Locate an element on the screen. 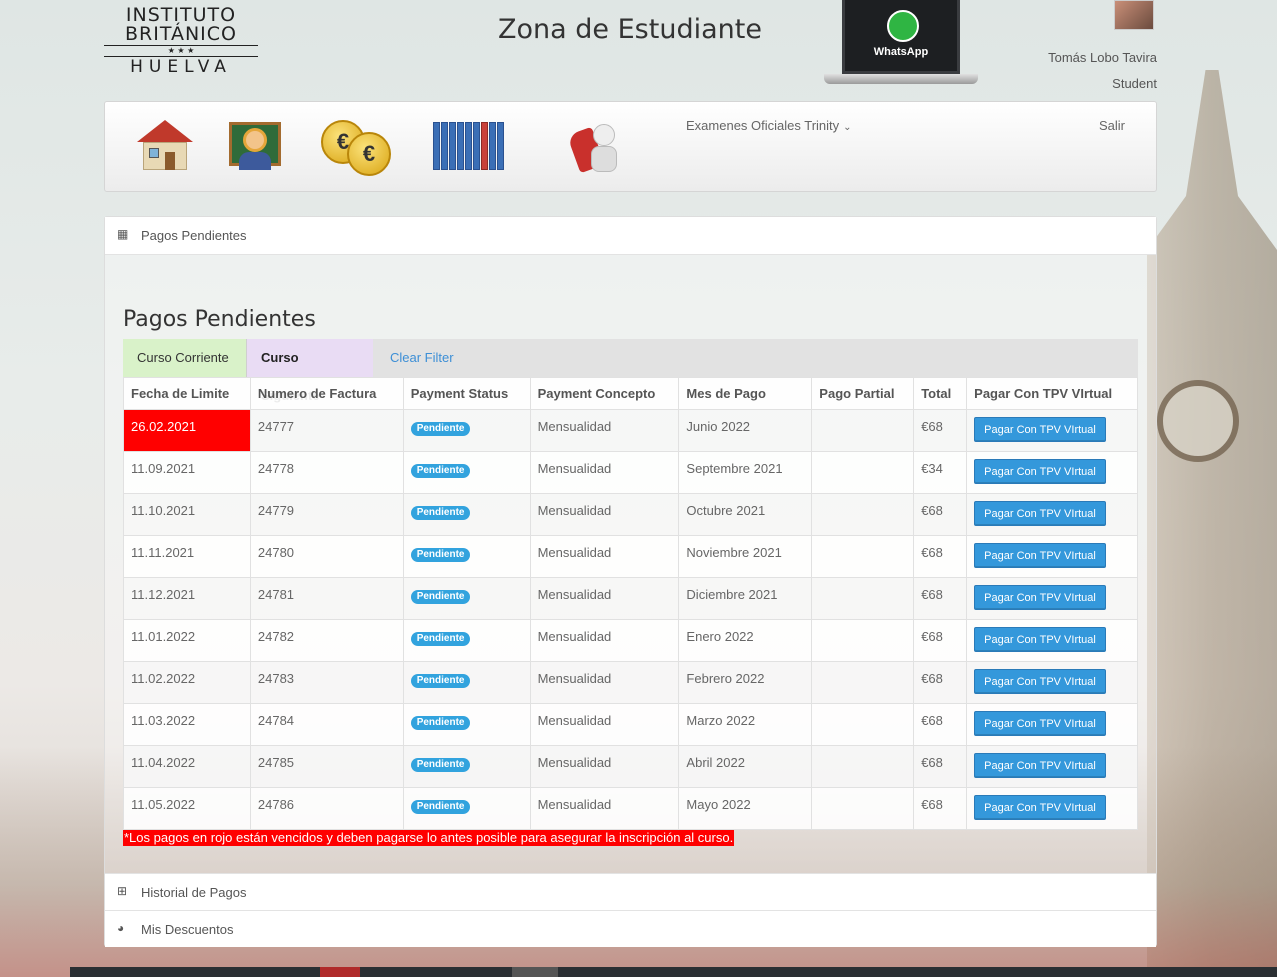 The width and height of the screenshot is (1277, 977). institute-logo: INSTITUTO BRITÁNICO ★ ★ ★ HUELVA is located at coordinates (181, 41).